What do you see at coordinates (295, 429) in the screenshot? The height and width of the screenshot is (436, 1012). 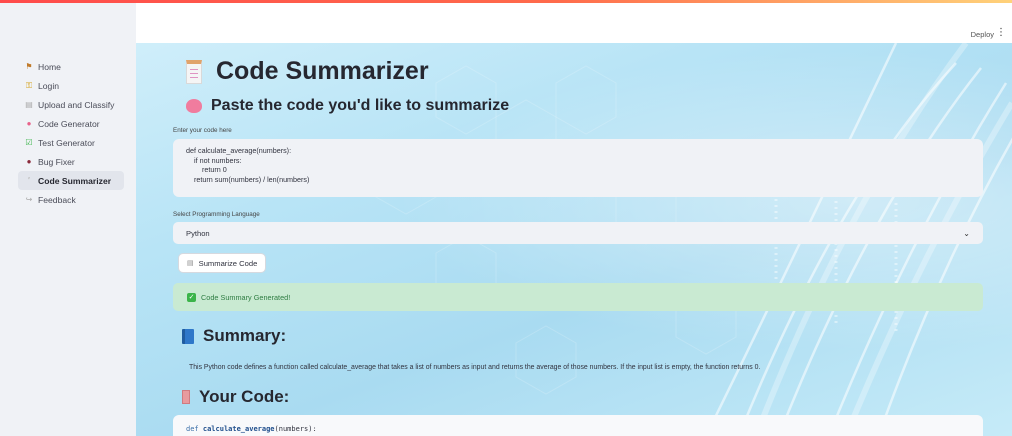 I see `code-rest: (numbers):` at bounding box center [295, 429].